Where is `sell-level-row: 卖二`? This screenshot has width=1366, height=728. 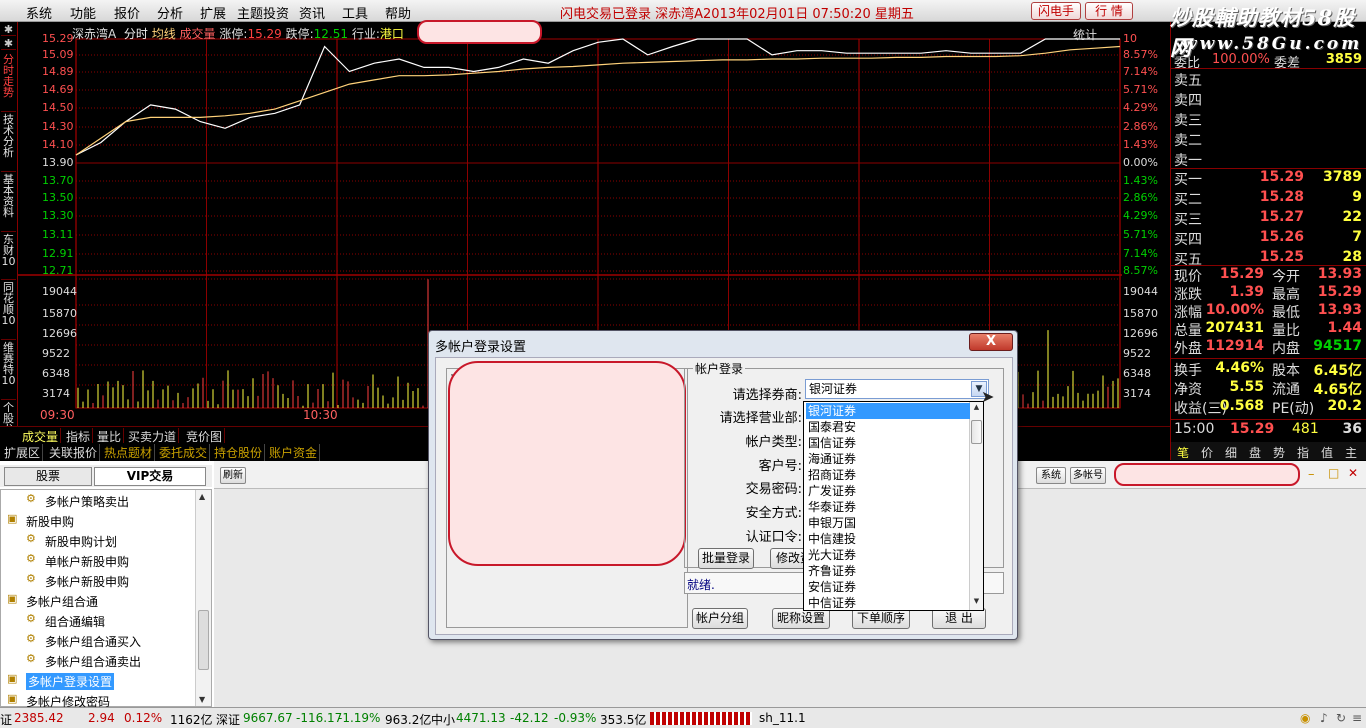
sell-level-row: 卖二 is located at coordinates (1269, 139).